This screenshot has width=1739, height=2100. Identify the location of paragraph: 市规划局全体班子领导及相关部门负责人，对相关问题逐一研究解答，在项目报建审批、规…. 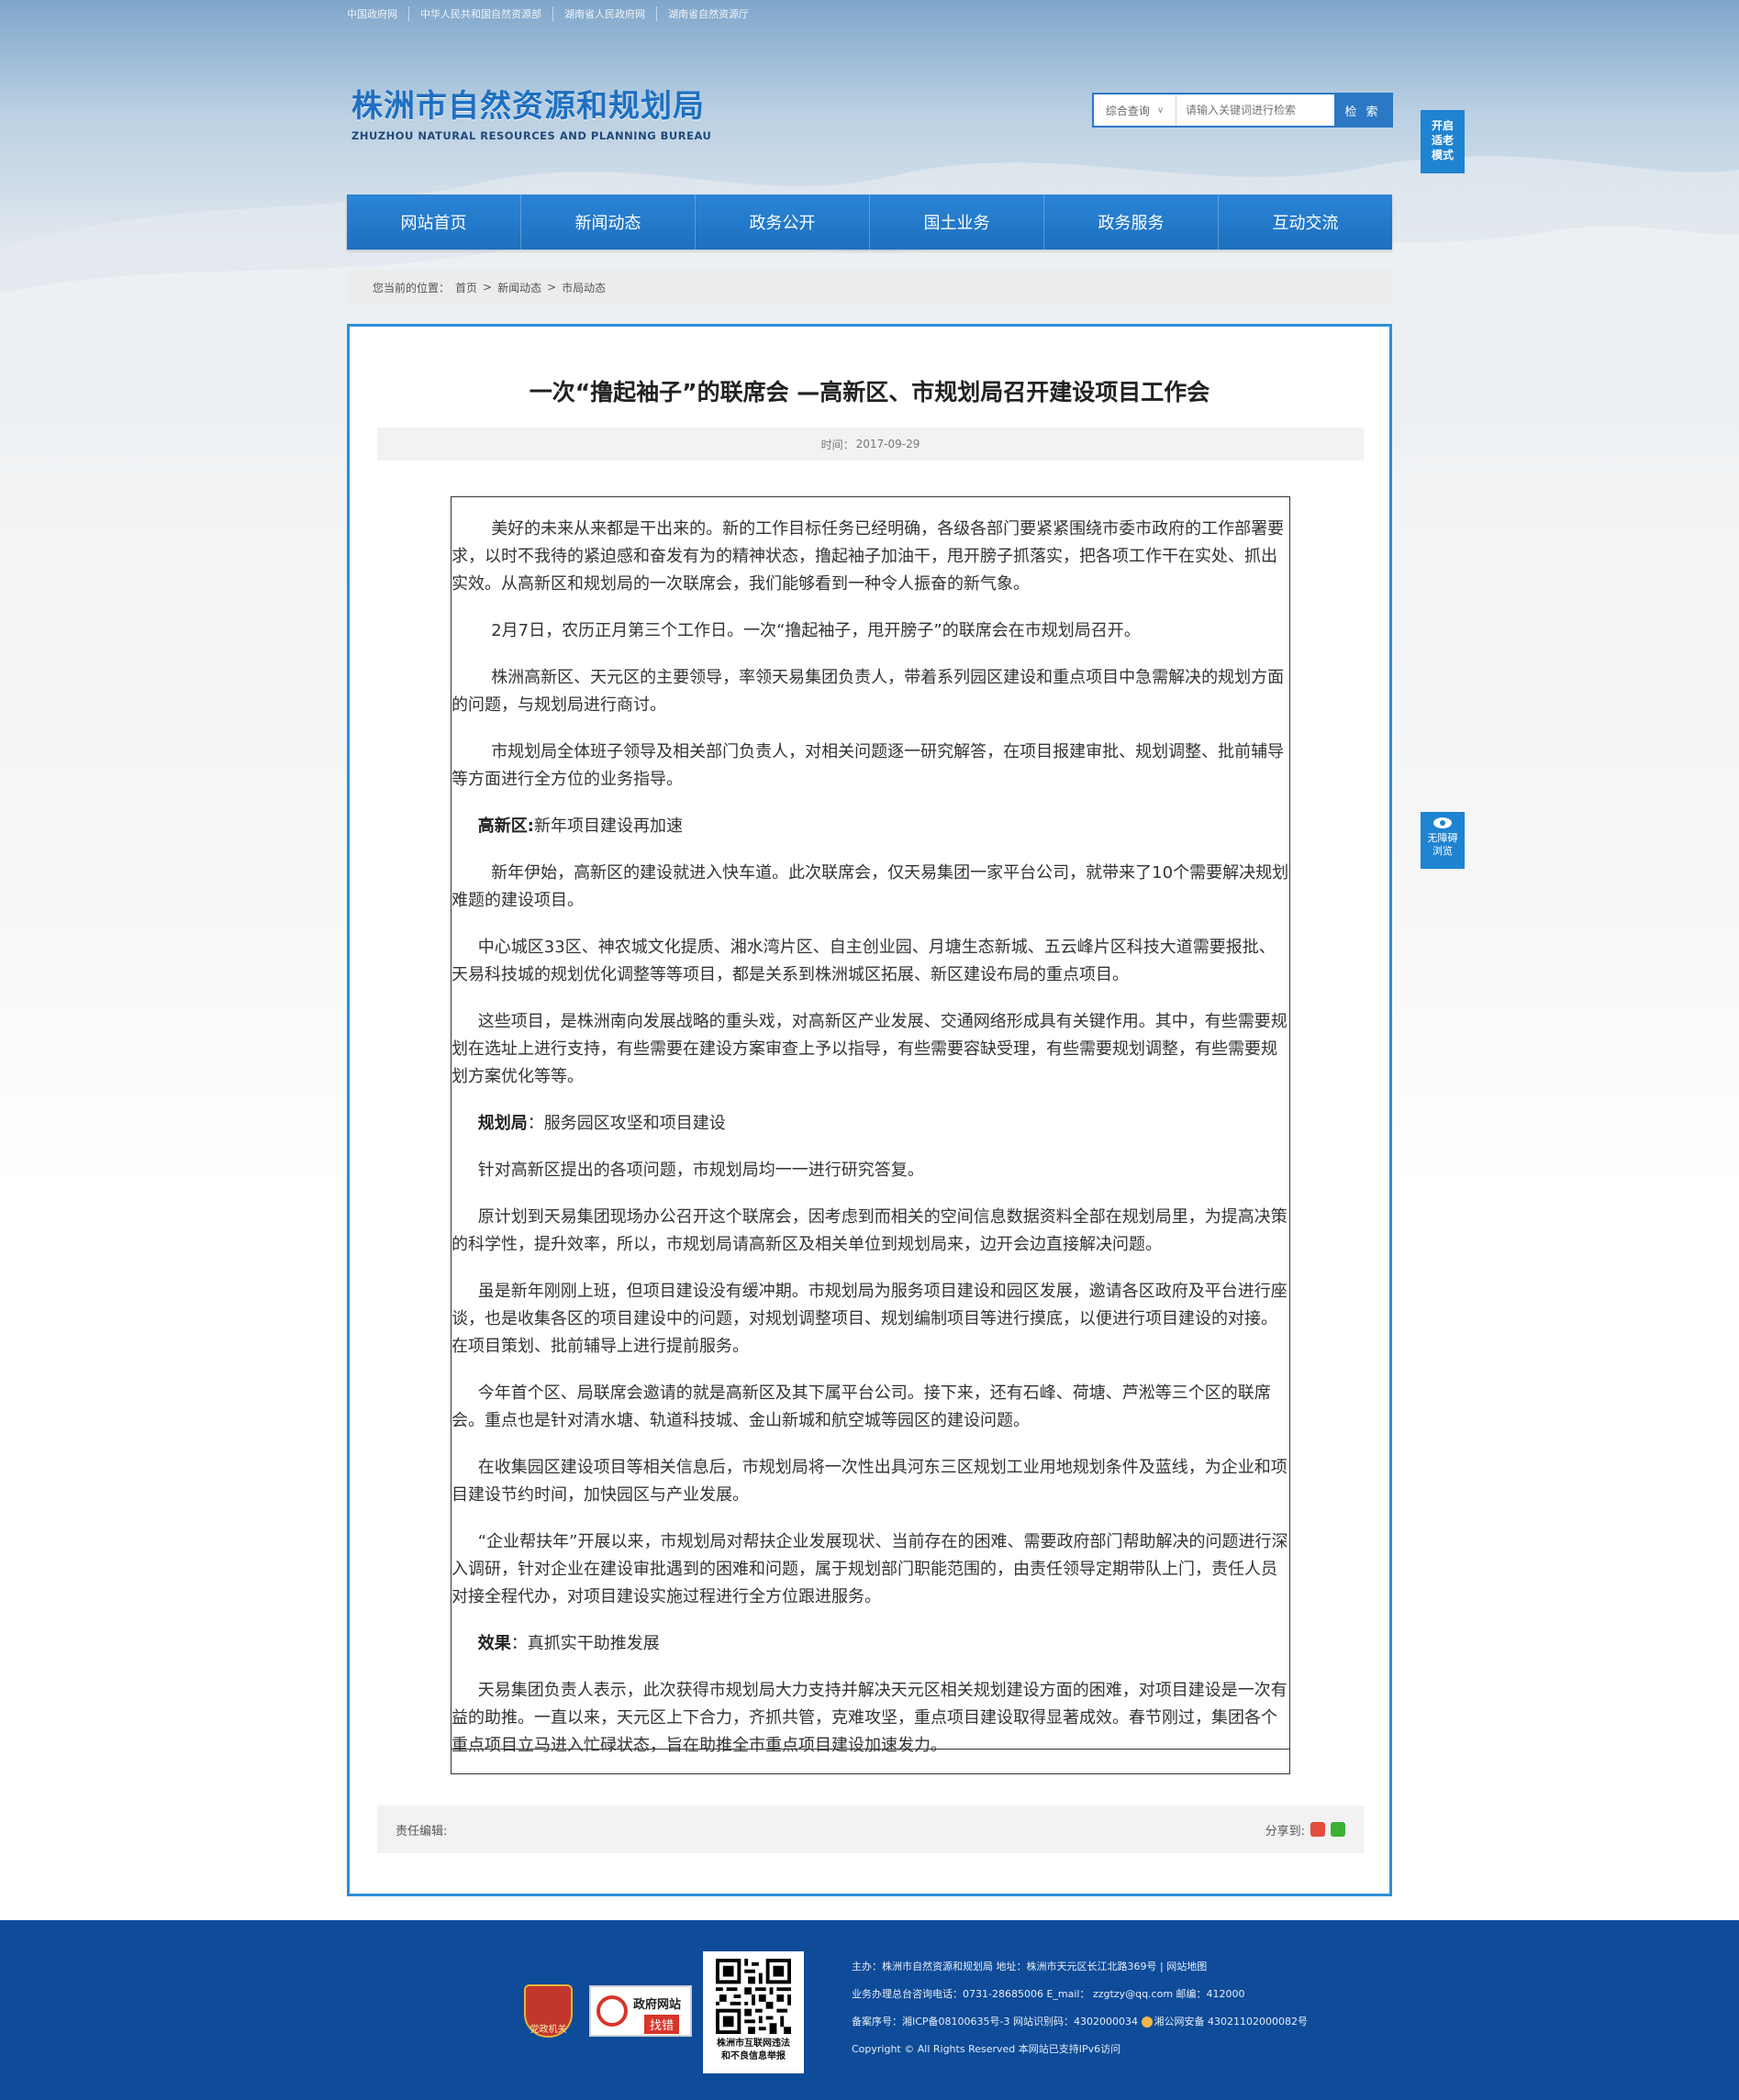
(868, 766).